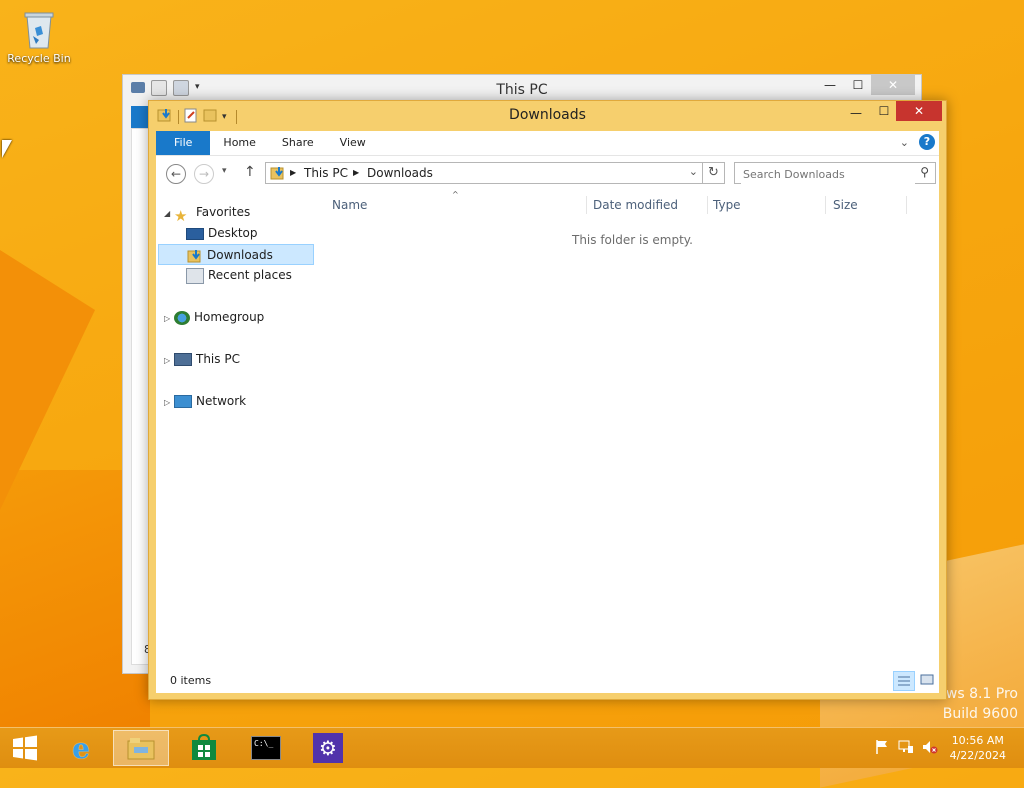  What do you see at coordinates (233, 233) in the screenshot?
I see `tree-label: Desktop` at bounding box center [233, 233].